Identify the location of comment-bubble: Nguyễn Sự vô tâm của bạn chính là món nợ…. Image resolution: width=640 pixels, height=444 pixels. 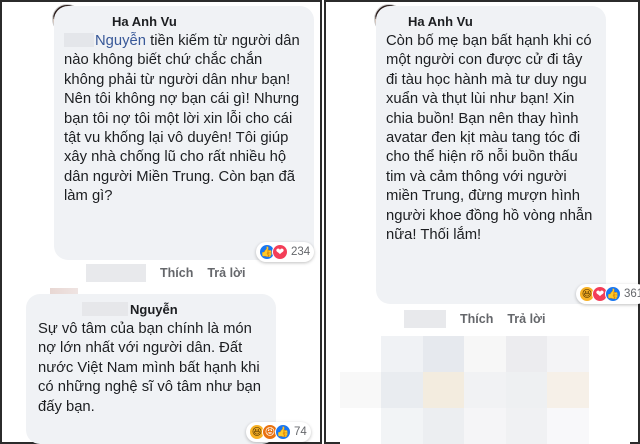
(151, 369).